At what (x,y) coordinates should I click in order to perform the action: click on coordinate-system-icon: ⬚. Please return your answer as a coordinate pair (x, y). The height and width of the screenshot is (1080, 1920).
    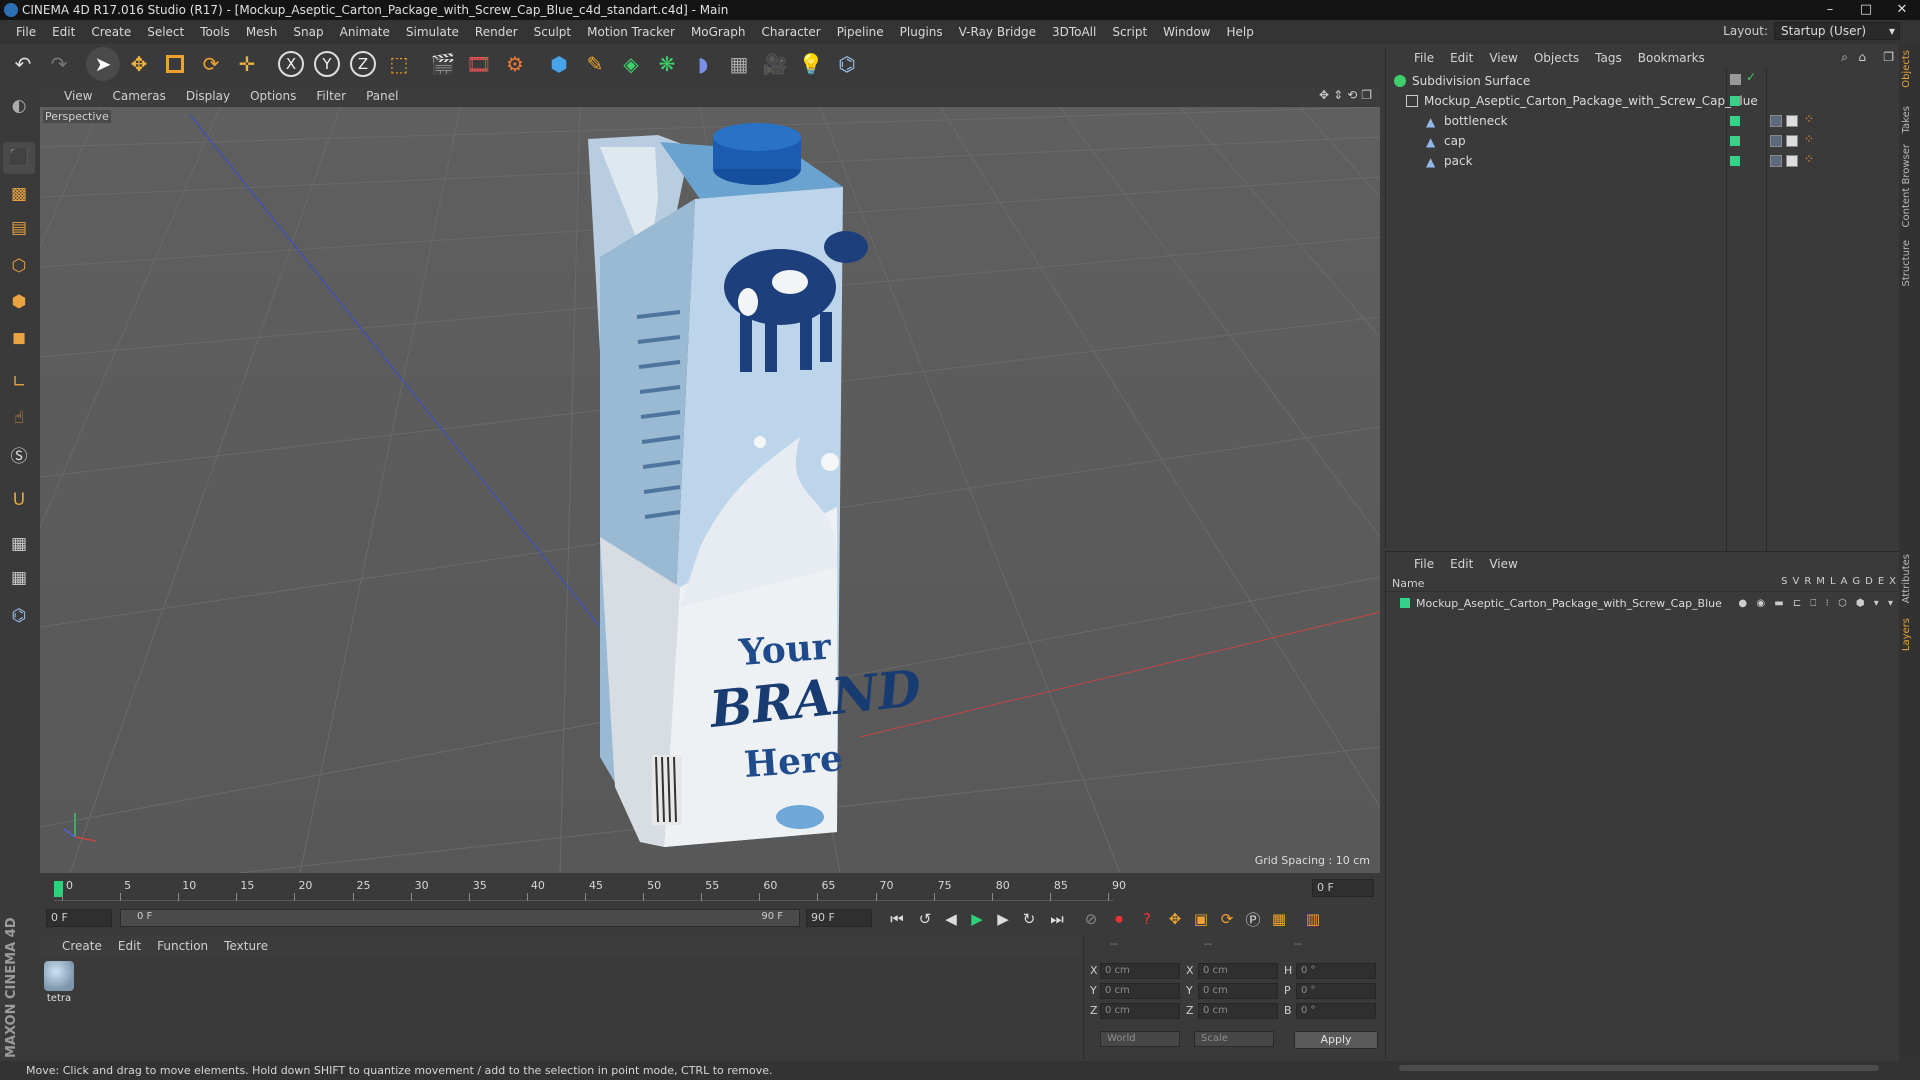
    Looking at the image, I should click on (399, 64).